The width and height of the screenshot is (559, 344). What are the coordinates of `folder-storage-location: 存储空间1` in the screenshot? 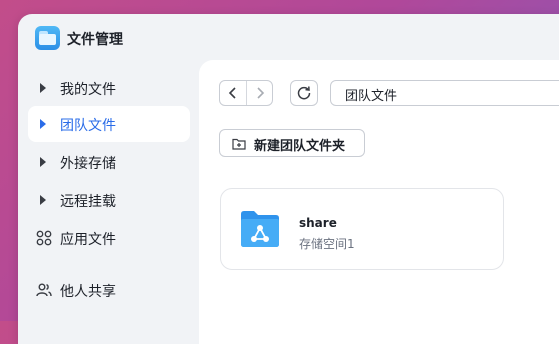 It's located at (327, 244).